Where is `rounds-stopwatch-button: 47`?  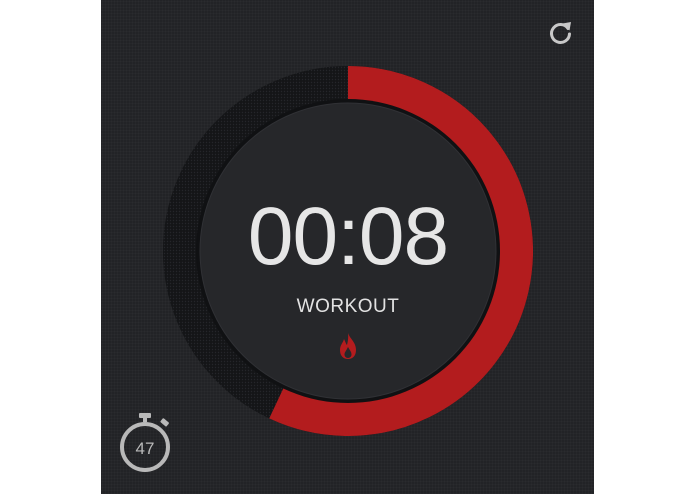 rounds-stopwatch-button: 47 is located at coordinates (148, 443).